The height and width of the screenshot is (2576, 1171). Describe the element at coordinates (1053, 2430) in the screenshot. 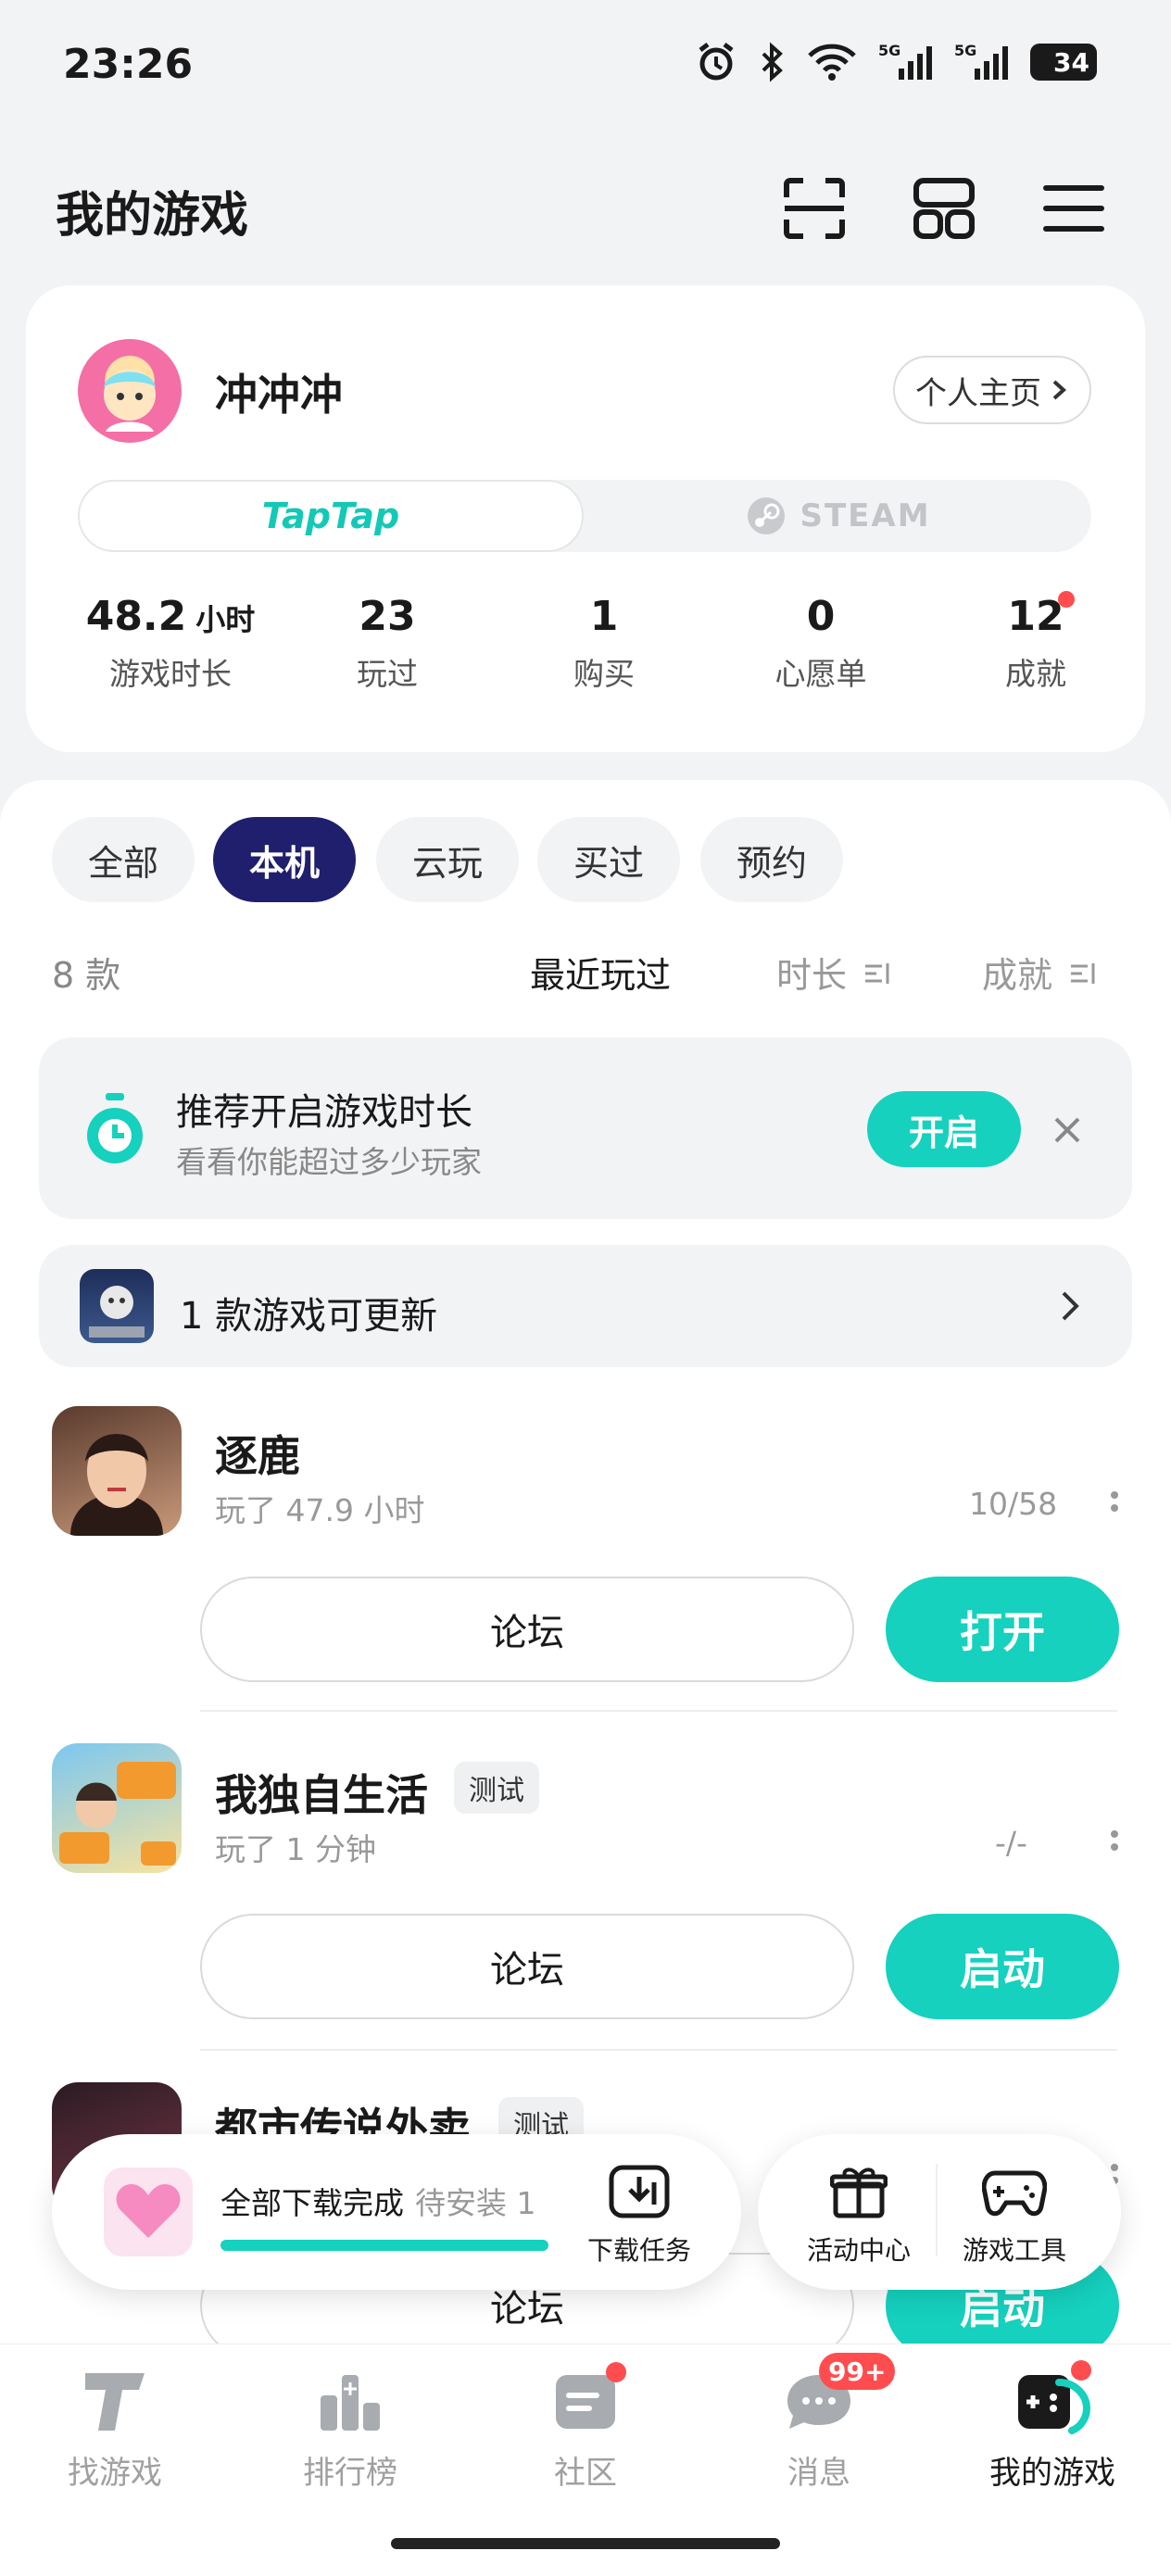

I see `tab-my-games: 我的游戏` at that location.